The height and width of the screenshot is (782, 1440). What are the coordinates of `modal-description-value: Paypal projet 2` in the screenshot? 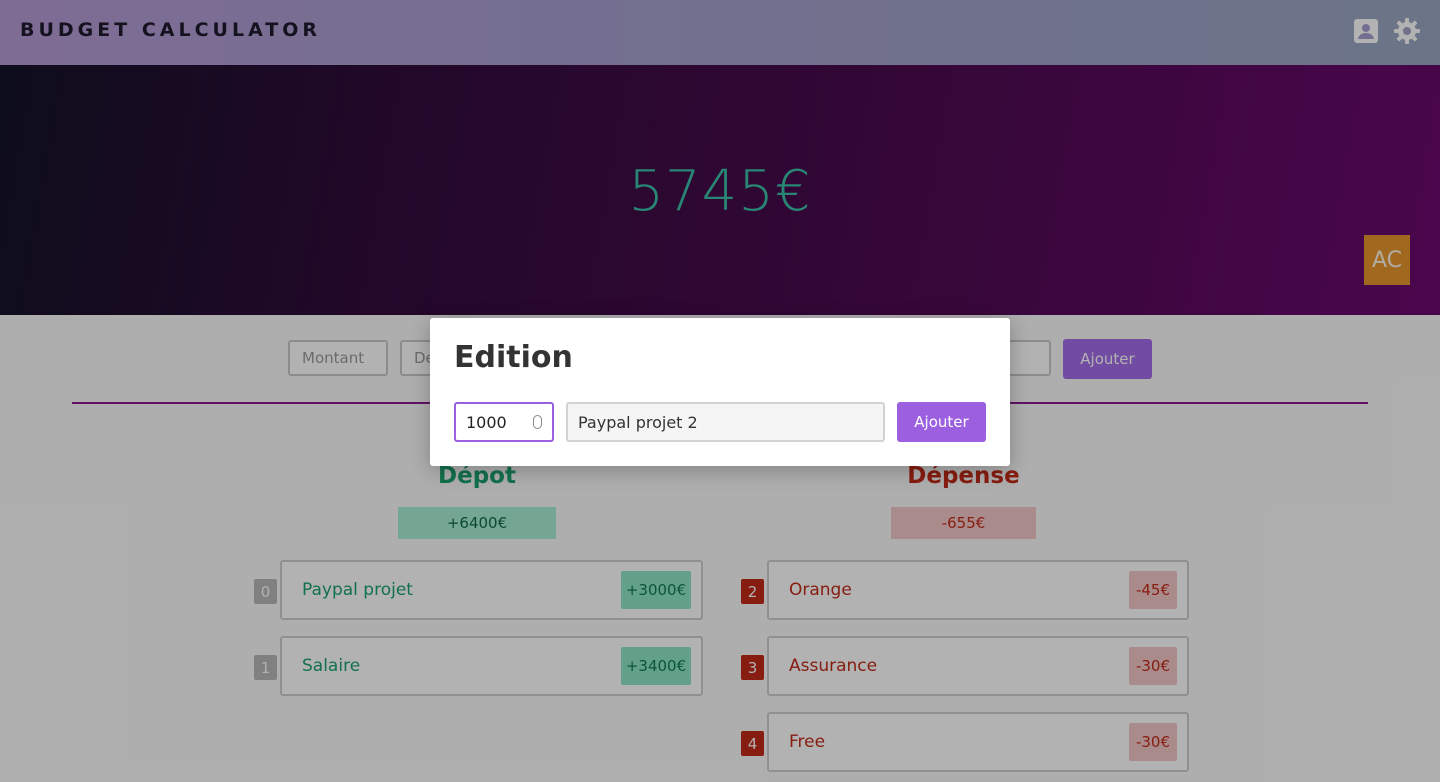 It's located at (638, 422).